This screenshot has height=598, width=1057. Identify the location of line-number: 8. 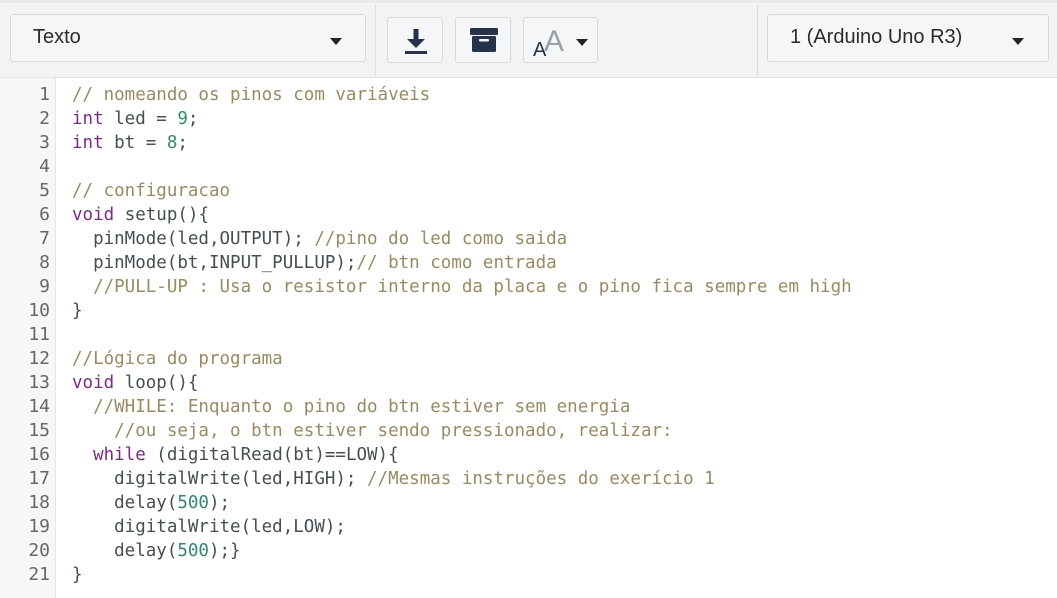
(44, 262).